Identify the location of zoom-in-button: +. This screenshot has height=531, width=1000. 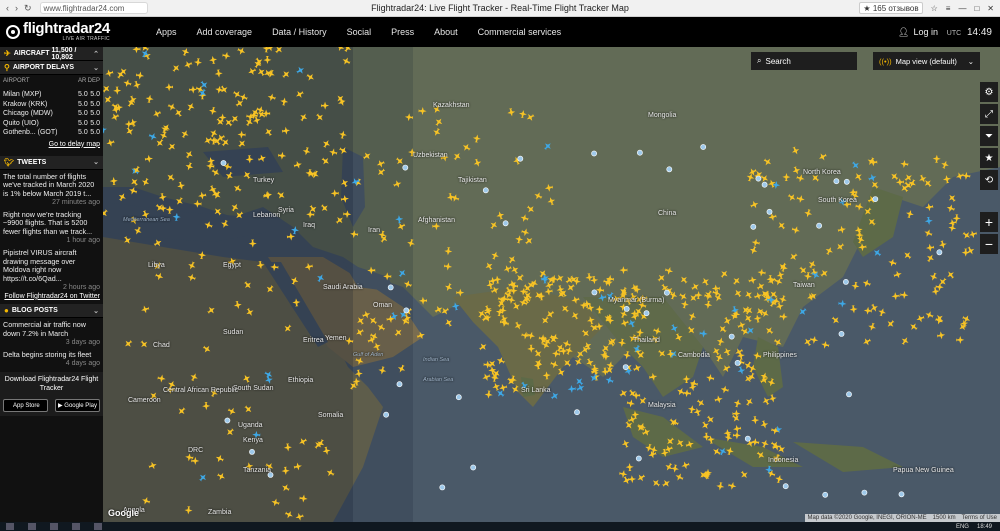
(989, 222).